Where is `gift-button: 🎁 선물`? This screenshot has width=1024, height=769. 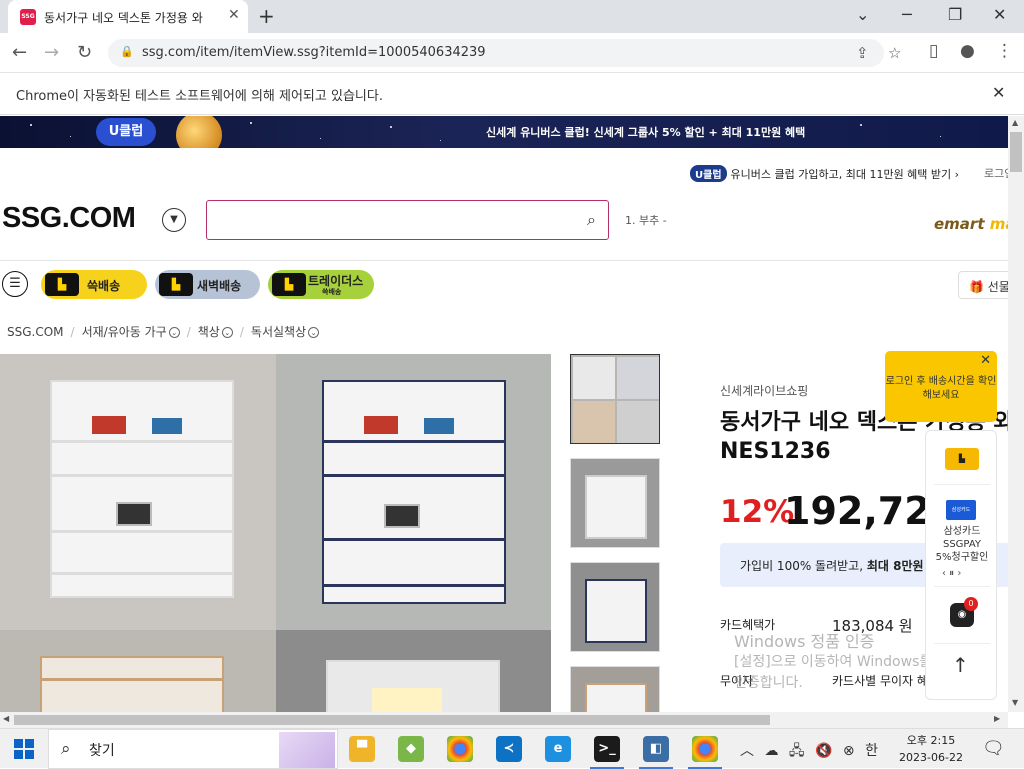 gift-button: 🎁 선물 is located at coordinates (983, 285).